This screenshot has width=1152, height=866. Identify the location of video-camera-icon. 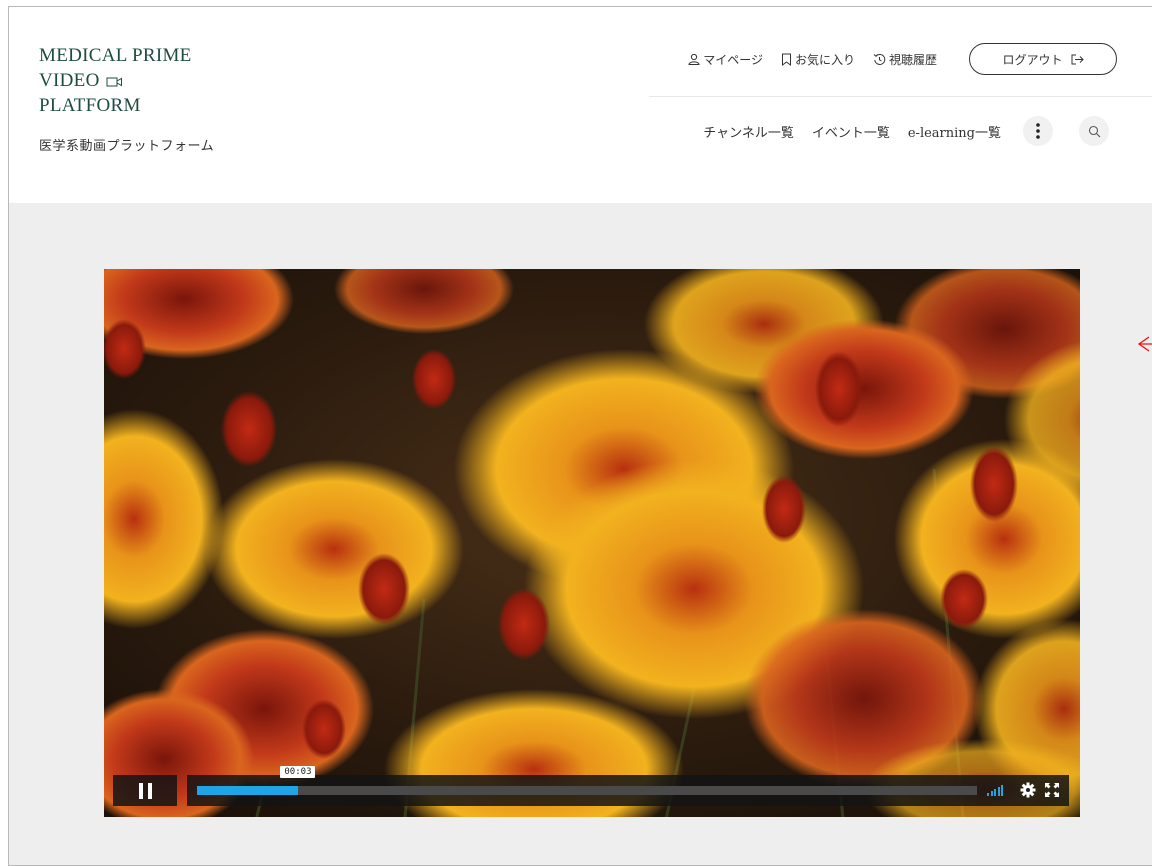
(114, 82).